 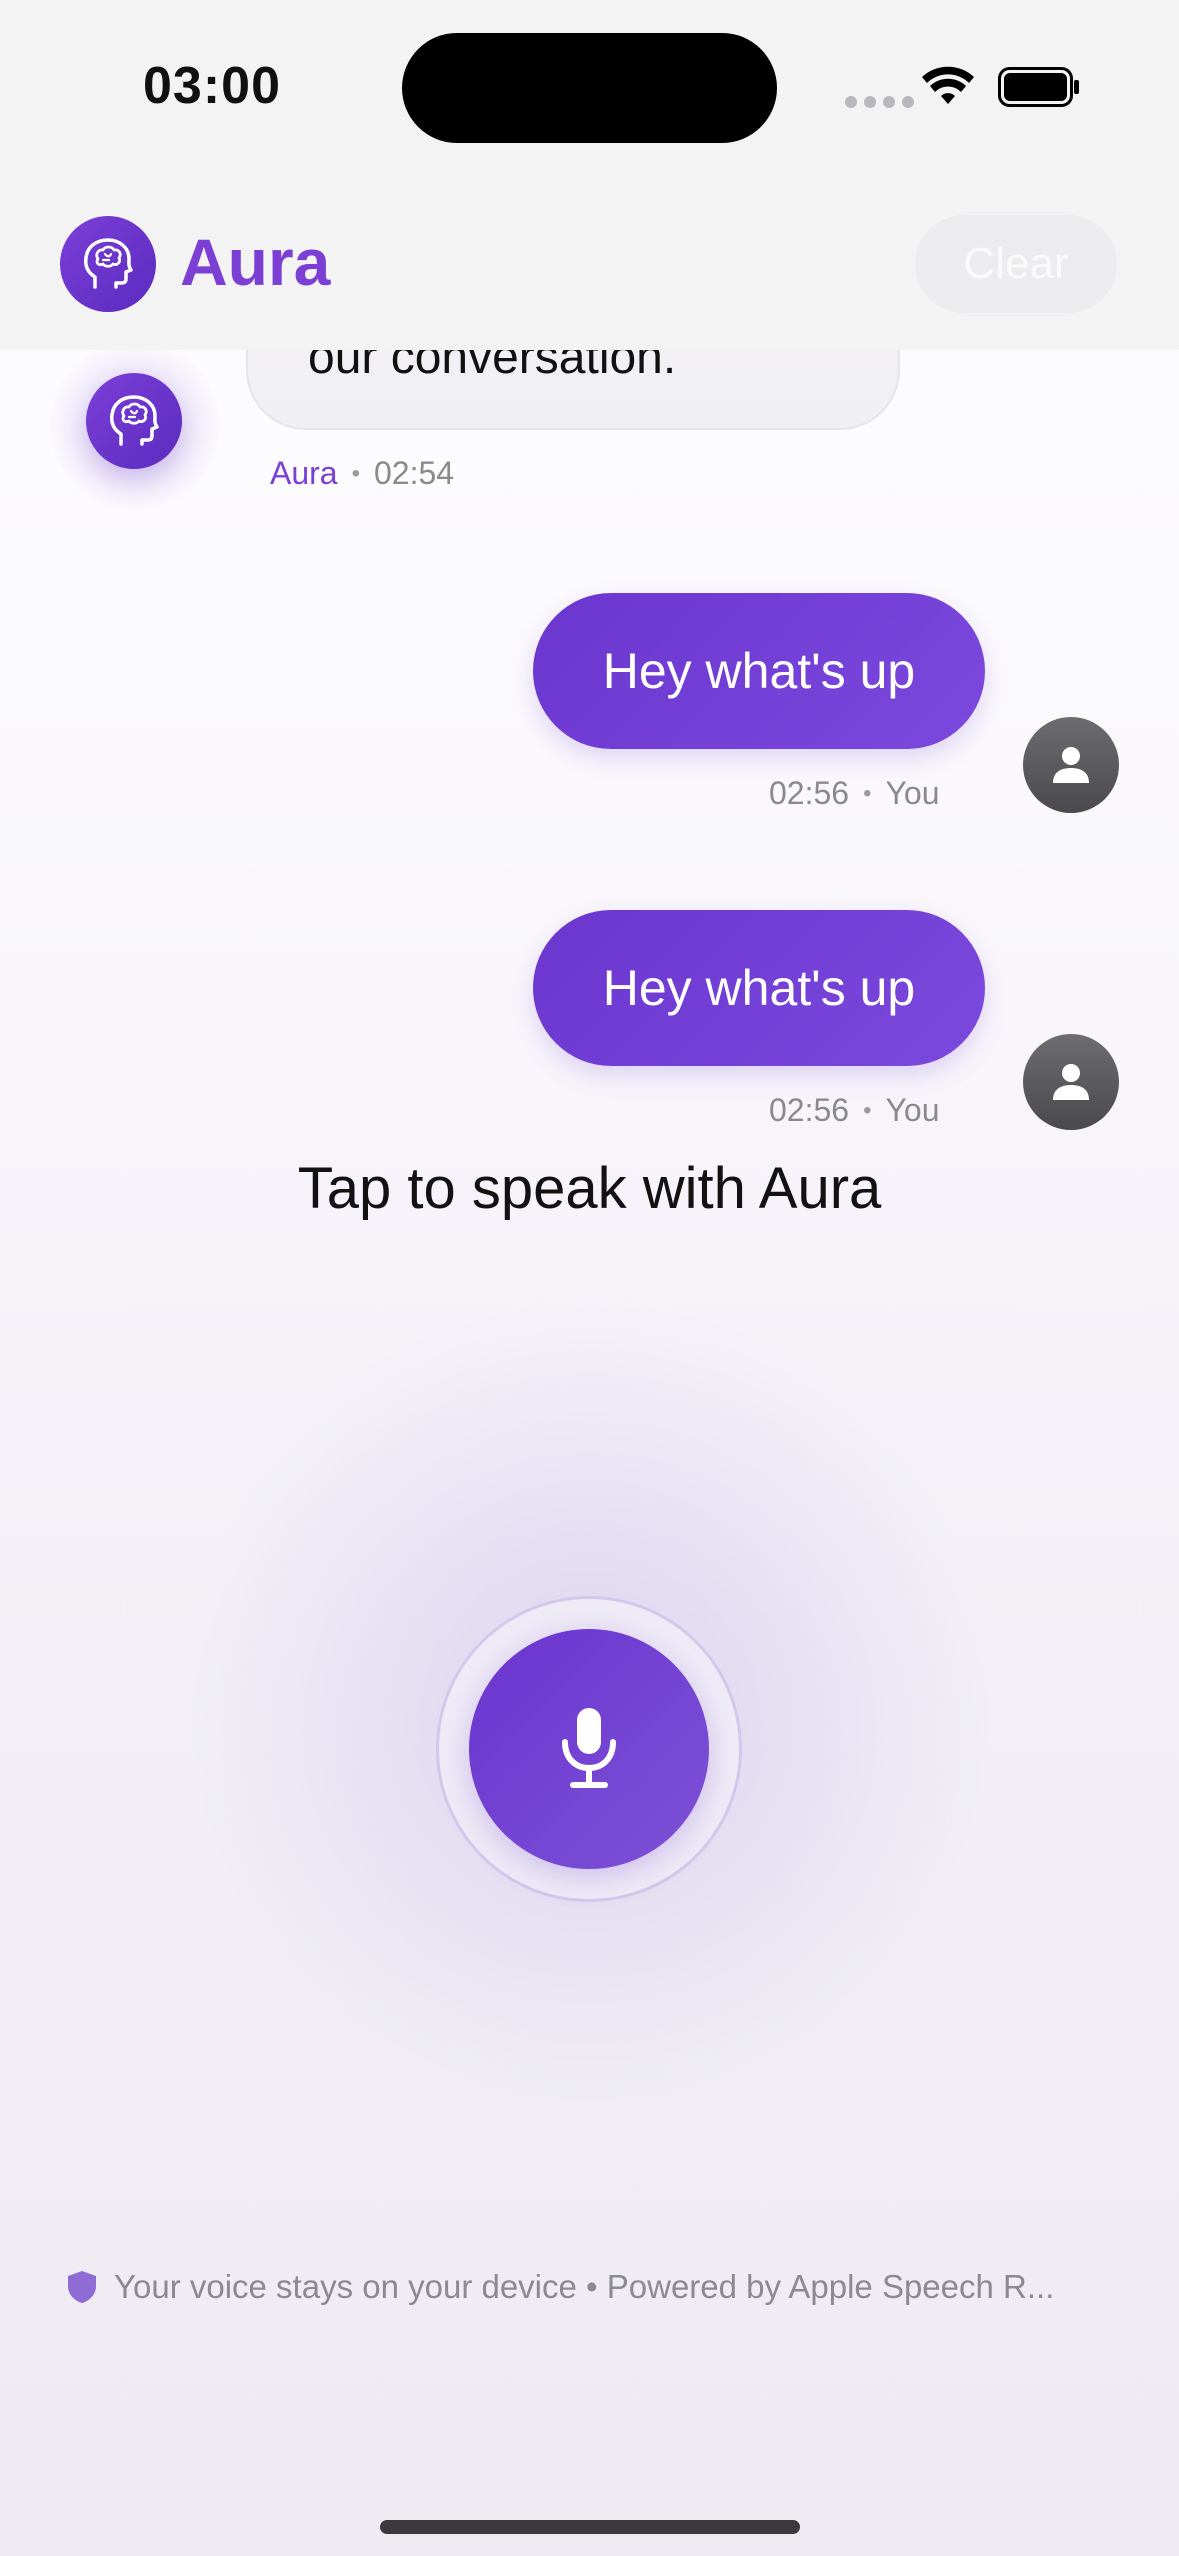 I want to click on clear-button: Clear, so click(x=1016, y=264).